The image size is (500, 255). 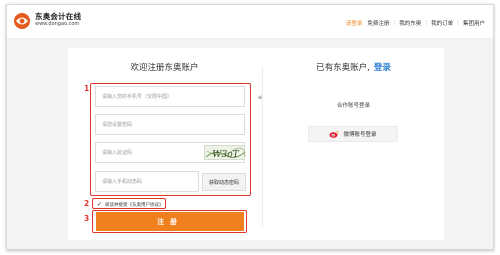 What do you see at coordinates (262, 146) in the screenshot?
I see `column-divider` at bounding box center [262, 146].